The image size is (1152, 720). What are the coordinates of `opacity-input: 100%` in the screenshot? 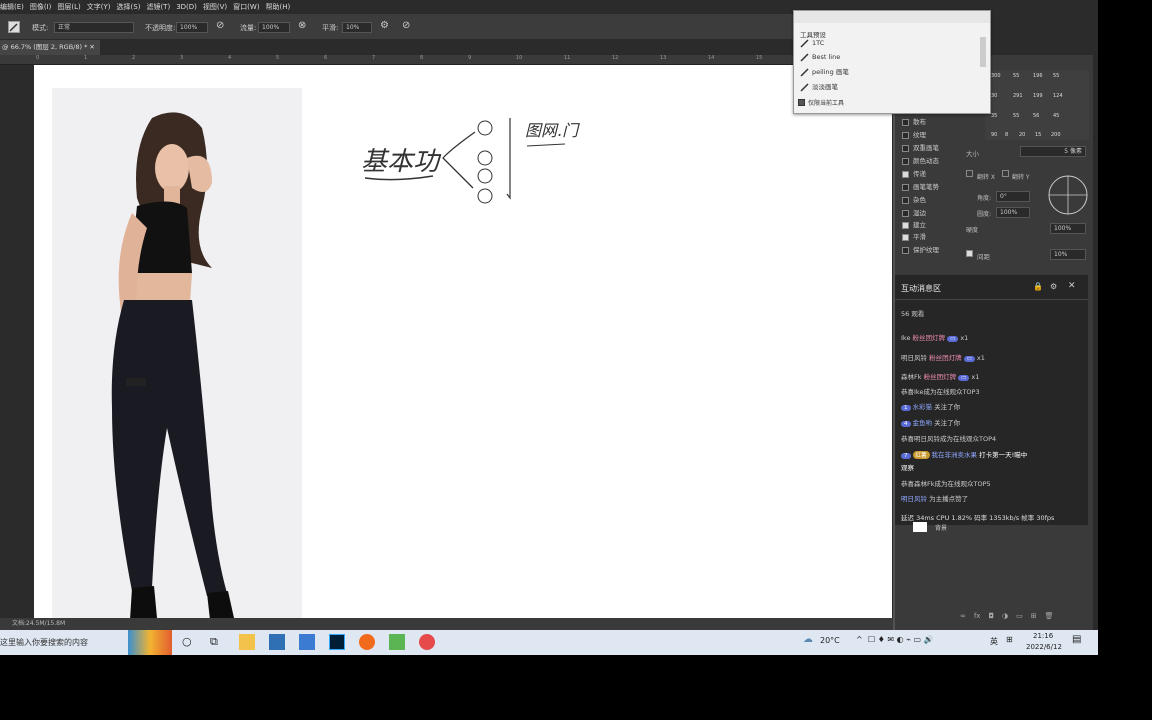 It's located at (192, 27).